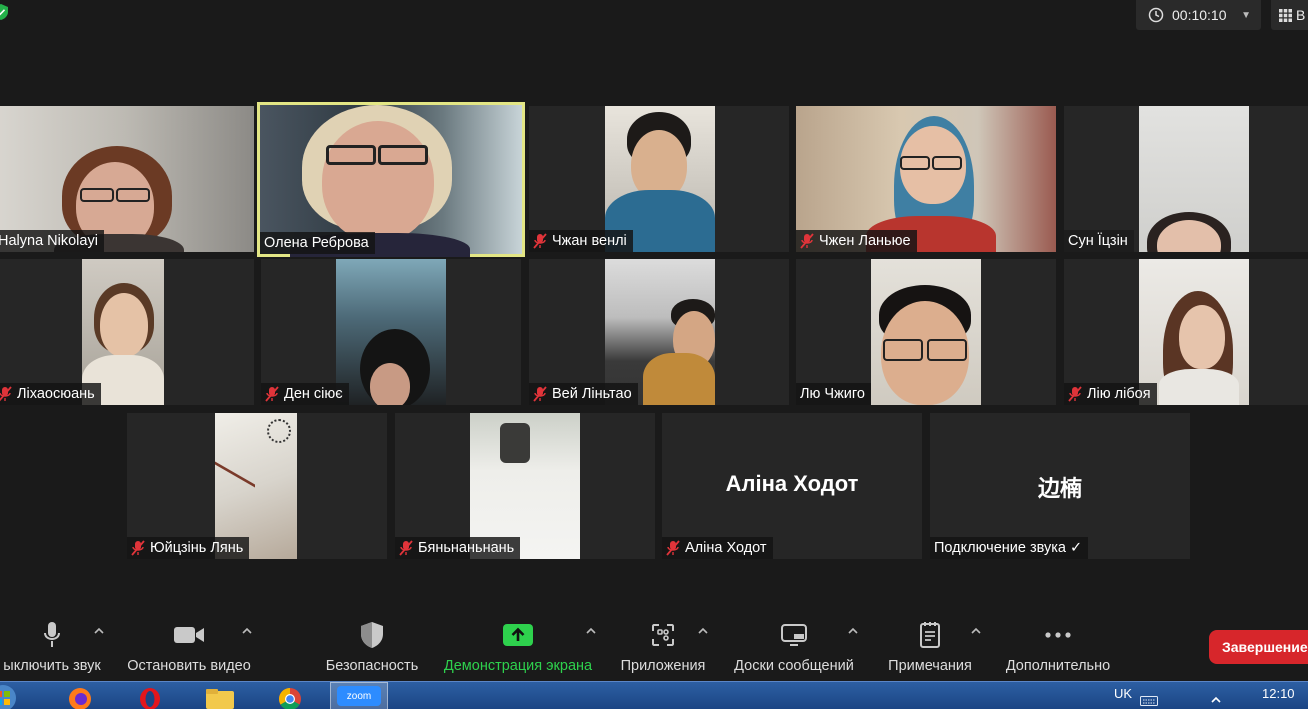 The height and width of the screenshot is (709, 1308). I want to click on participant-name: Лю Чжиго, so click(832, 394).